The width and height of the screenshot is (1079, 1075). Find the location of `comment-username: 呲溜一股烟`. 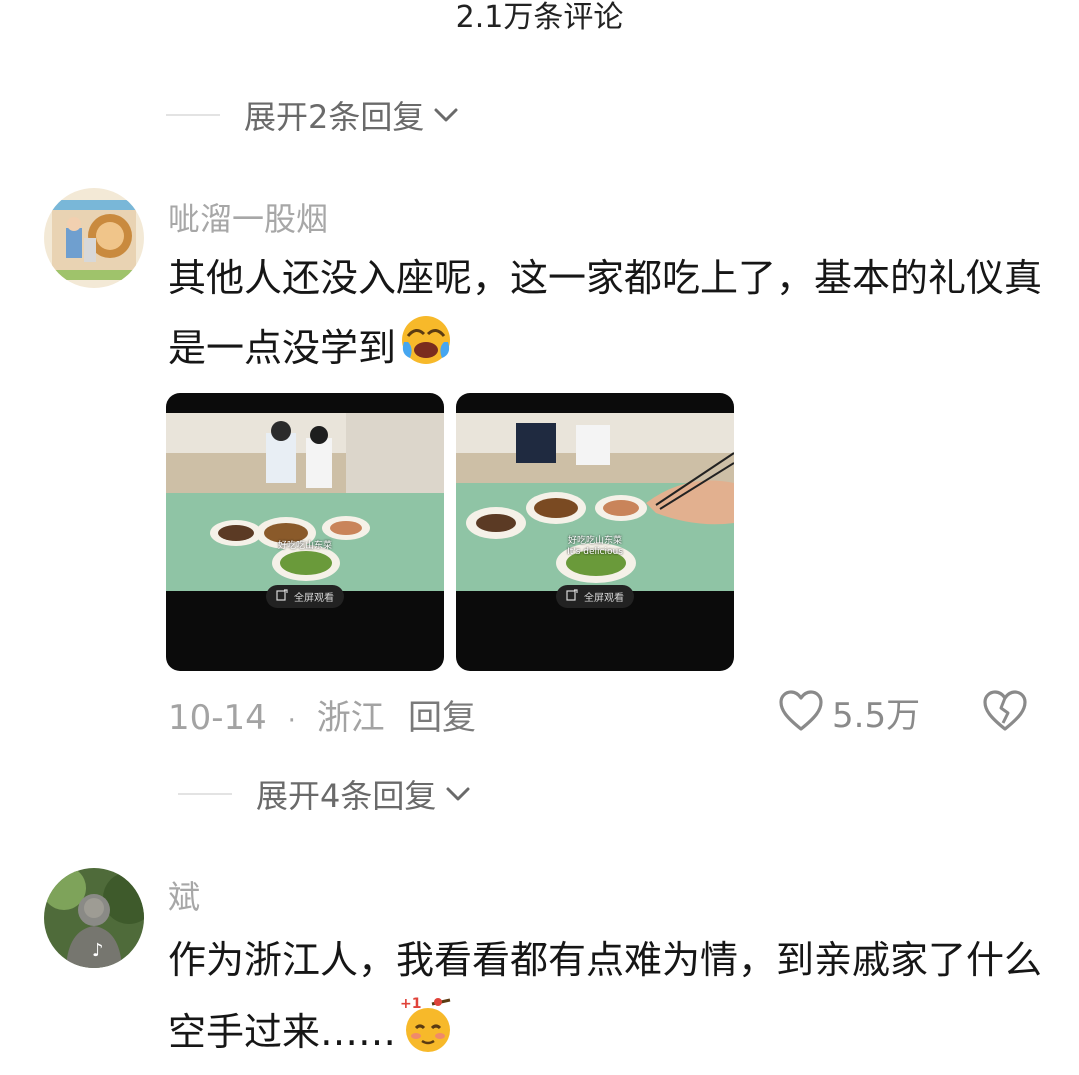

comment-username: 呲溜一股烟 is located at coordinates (248, 217).